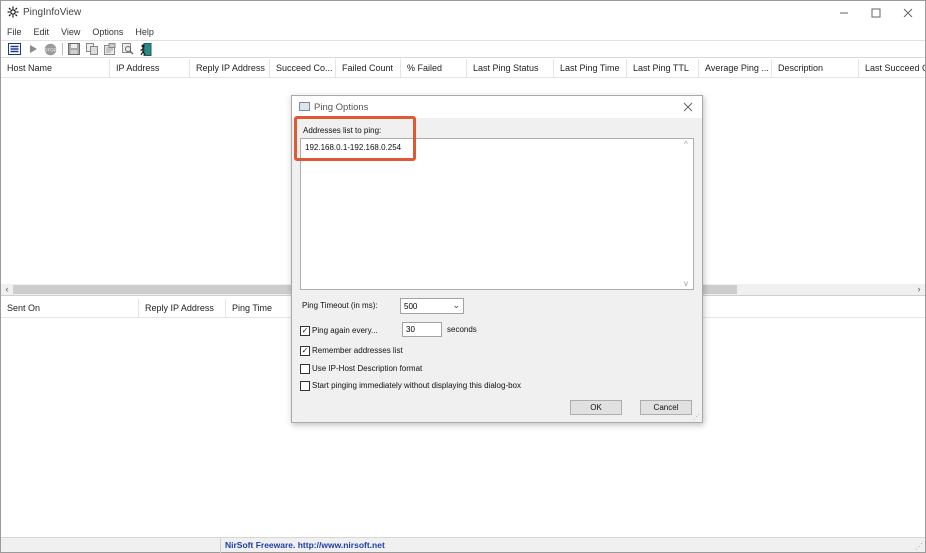 The image size is (926, 553). I want to click on copy-icon, so click(91, 49).